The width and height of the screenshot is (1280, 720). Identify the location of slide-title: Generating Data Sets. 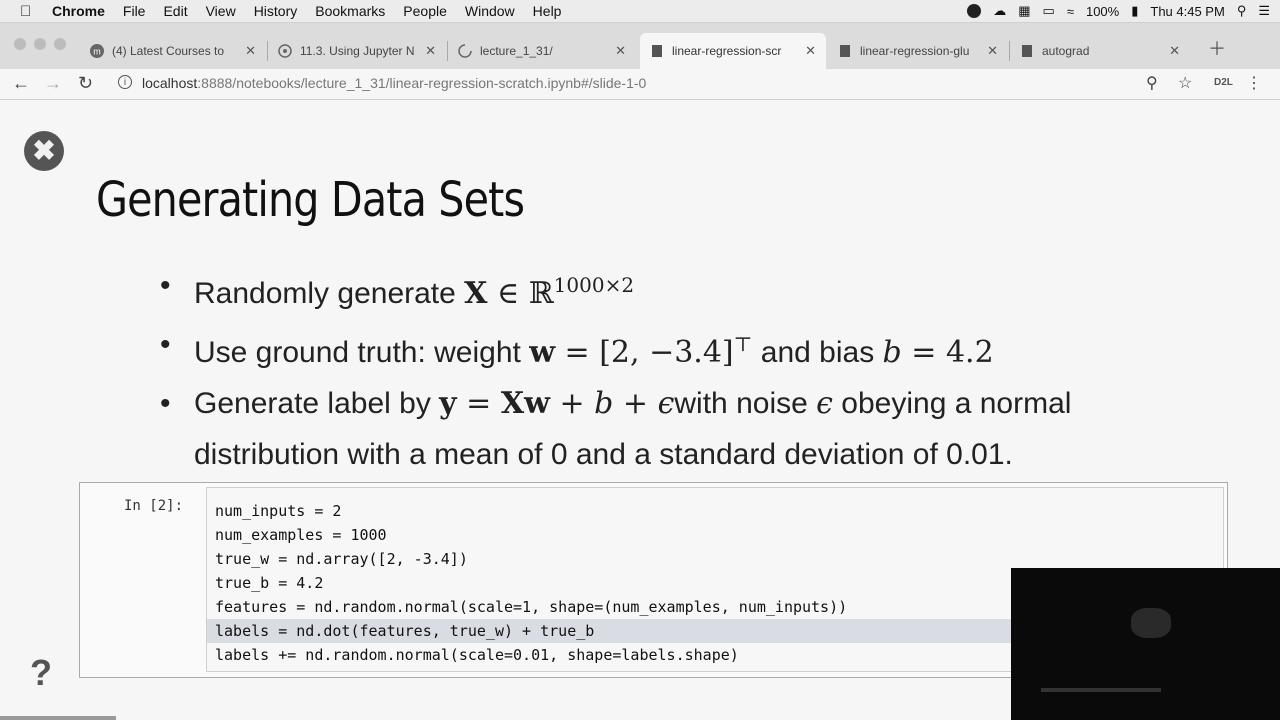
(310, 200).